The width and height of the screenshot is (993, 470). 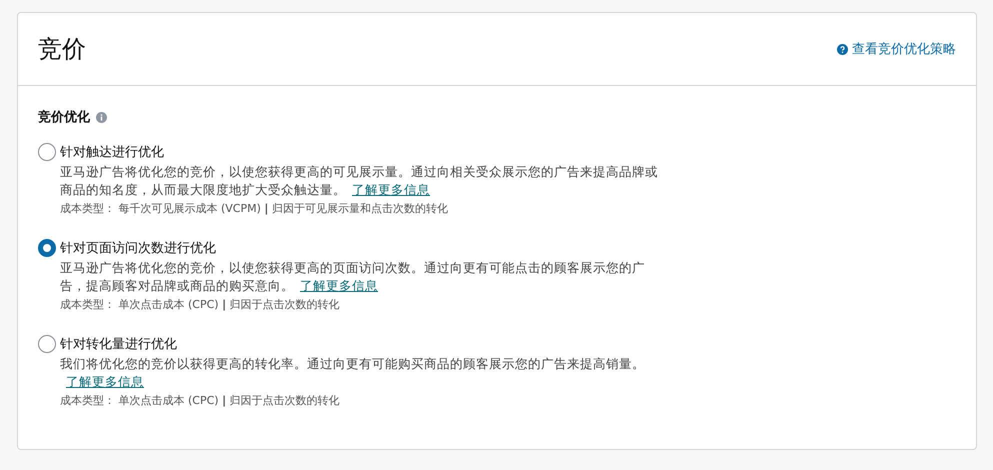 What do you see at coordinates (353, 373) in the screenshot?
I see `option-description: 我们将优化您的竞价以获得更高的转化率。通过向更有可能购买商品的顾客展示您的广告来提高销量。 了解更多信息` at bounding box center [353, 373].